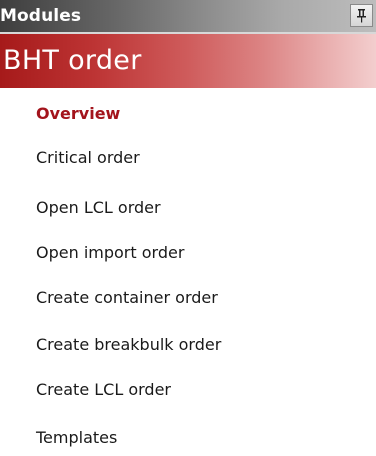  Describe the element at coordinates (98, 208) in the screenshot. I see `menu-item-open-lcl-order: Open LCL order` at that location.